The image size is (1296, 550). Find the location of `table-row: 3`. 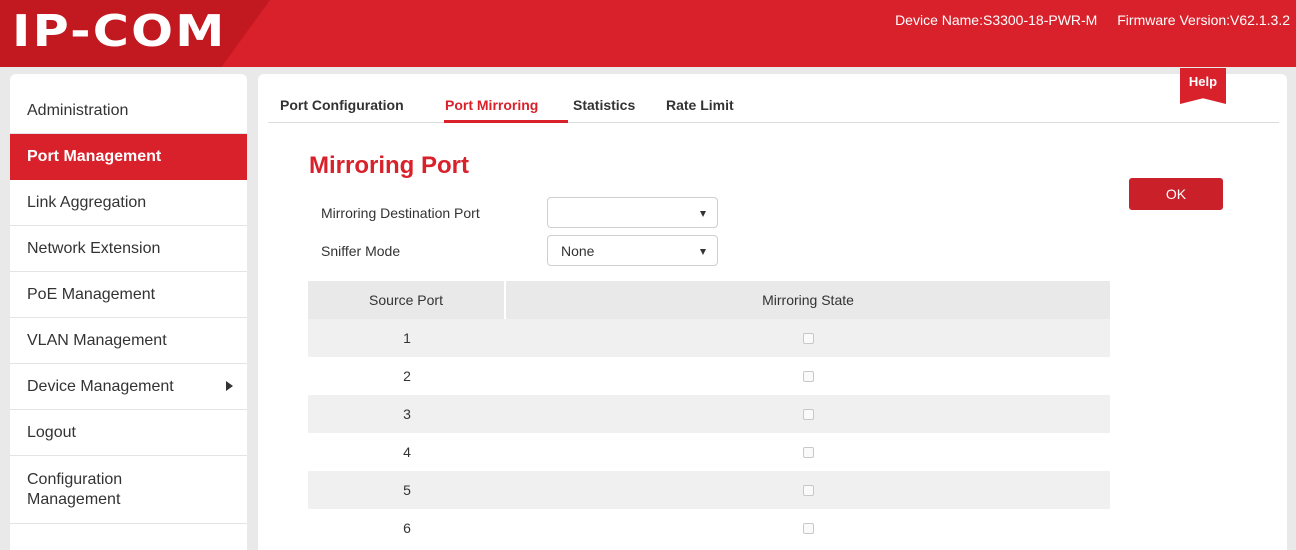

table-row: 3 is located at coordinates (709, 414).